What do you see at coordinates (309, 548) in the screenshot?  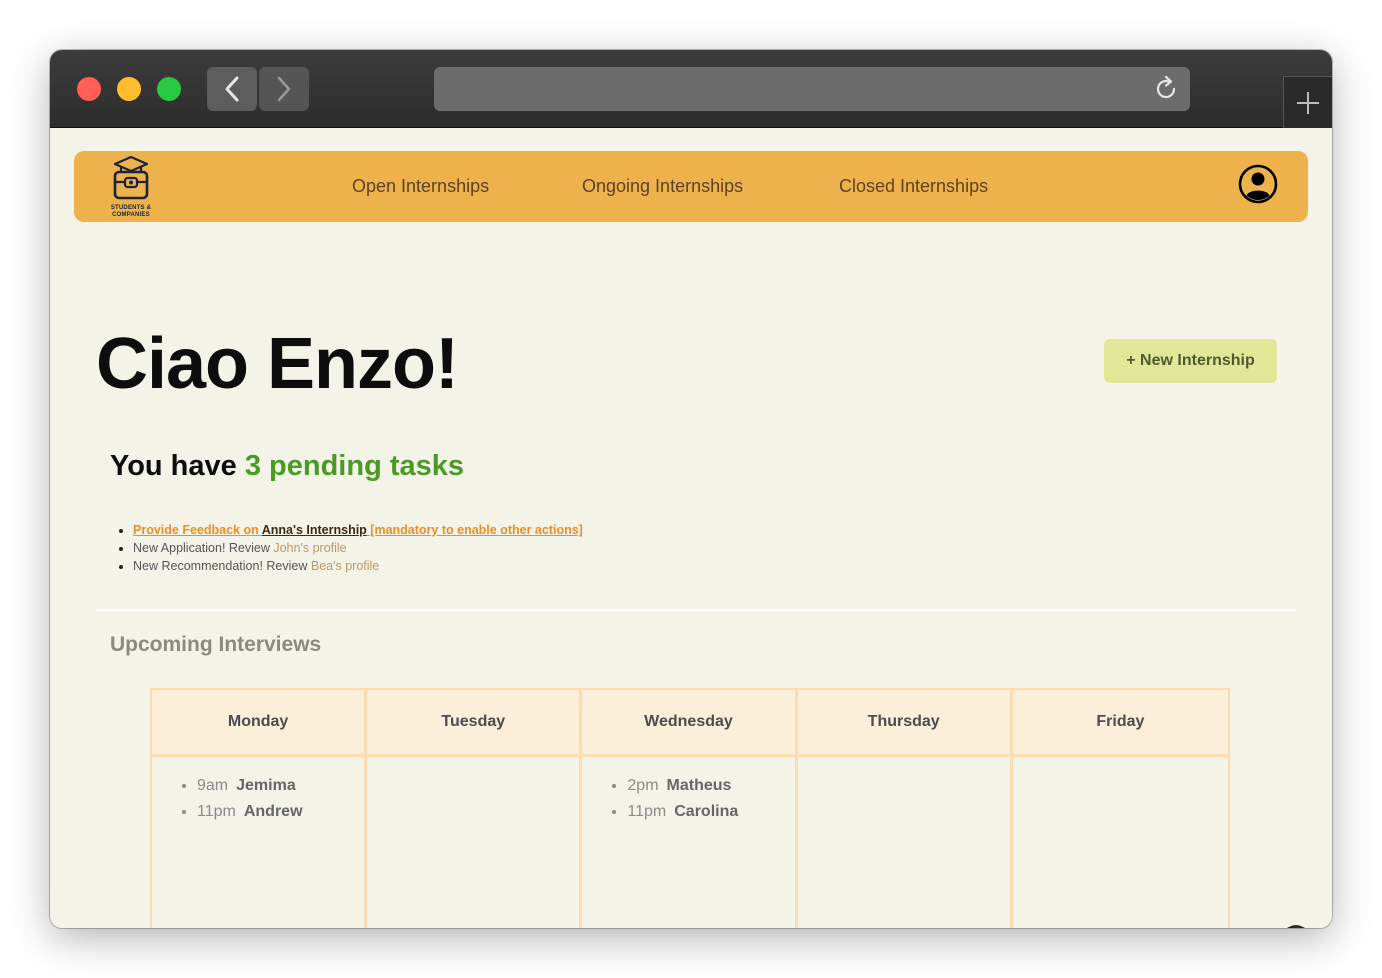 I see `johns-profile-link: John's profile` at bounding box center [309, 548].